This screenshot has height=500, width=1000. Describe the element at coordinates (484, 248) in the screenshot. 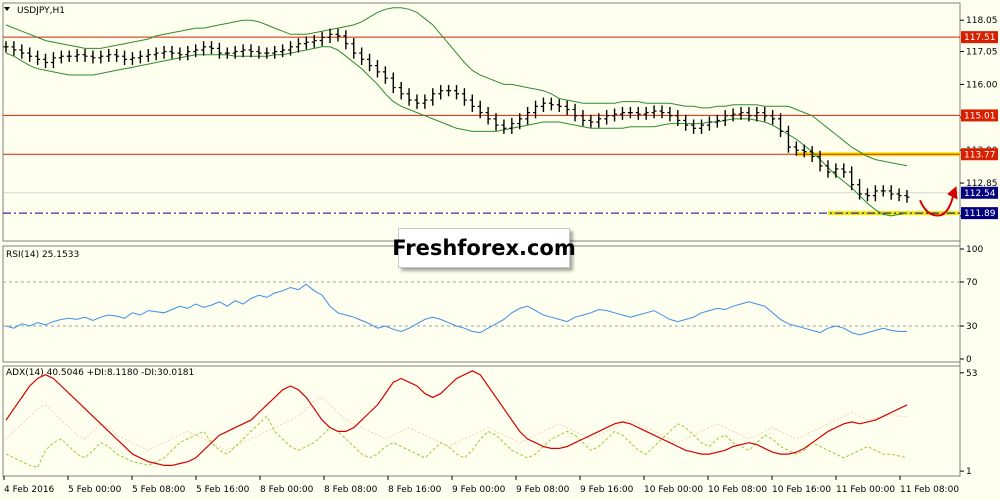

I see `watermark-logo: Freshforex.com` at that location.